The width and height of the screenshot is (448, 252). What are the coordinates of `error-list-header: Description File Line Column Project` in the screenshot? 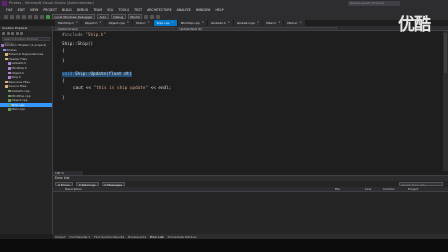 It's located at (250, 189).